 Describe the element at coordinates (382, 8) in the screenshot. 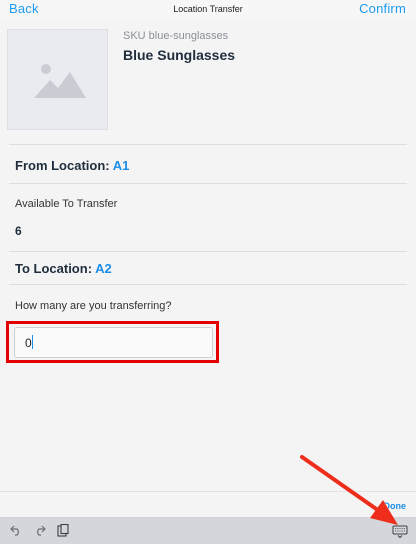

I see `confirm-button: Confirm` at that location.